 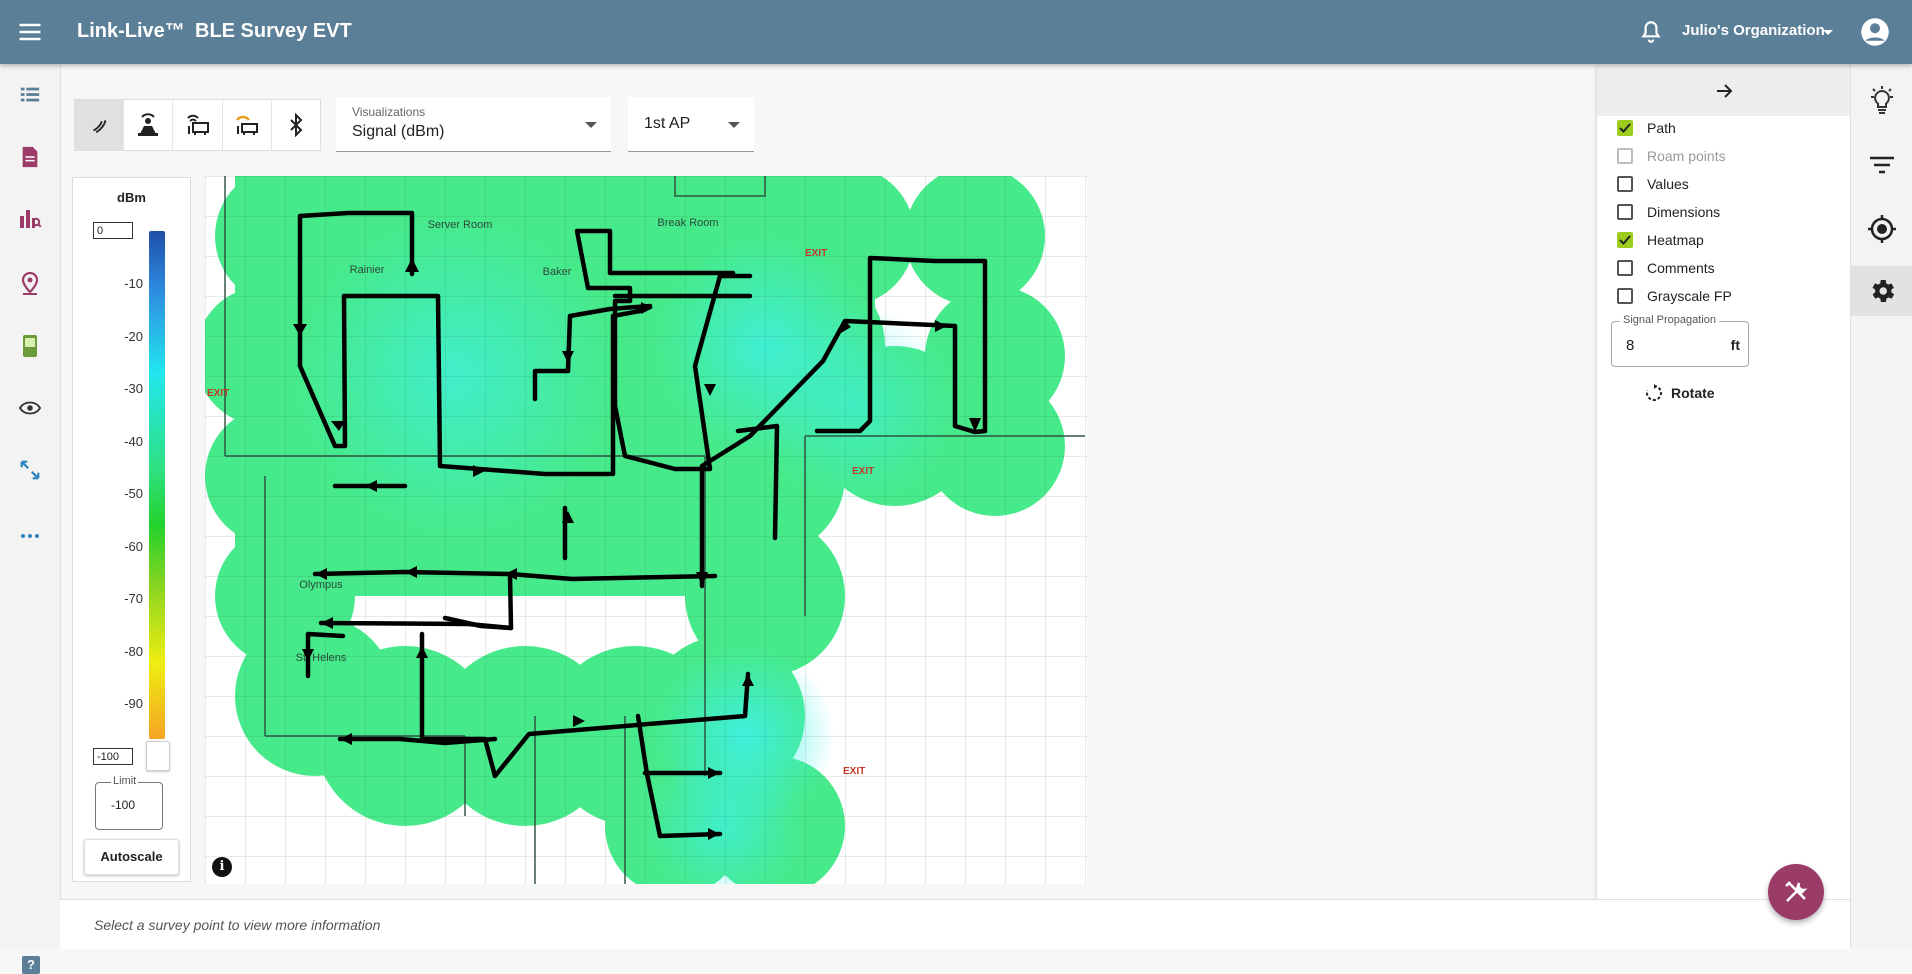 I want to click on room-label-rainier: Rainier, so click(x=367, y=270).